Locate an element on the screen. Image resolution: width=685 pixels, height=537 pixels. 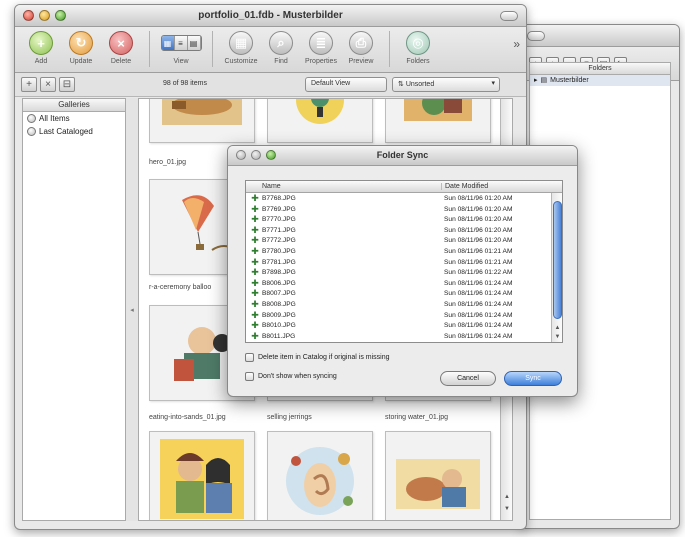
table-scrollbar: ▲ ▼ is located at coordinates (556, 267).